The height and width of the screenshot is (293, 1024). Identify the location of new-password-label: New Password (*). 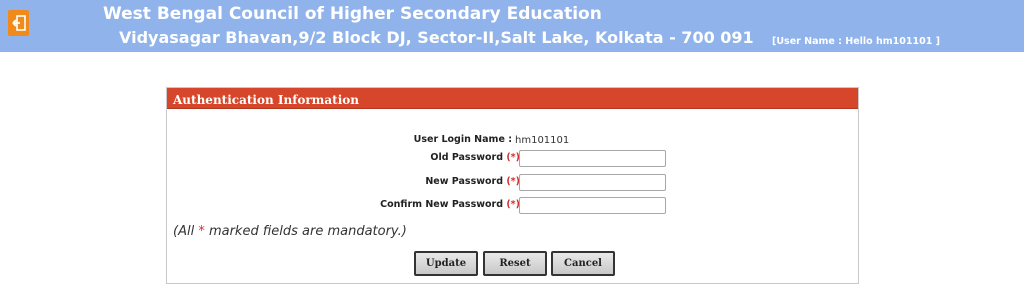
(472, 181).